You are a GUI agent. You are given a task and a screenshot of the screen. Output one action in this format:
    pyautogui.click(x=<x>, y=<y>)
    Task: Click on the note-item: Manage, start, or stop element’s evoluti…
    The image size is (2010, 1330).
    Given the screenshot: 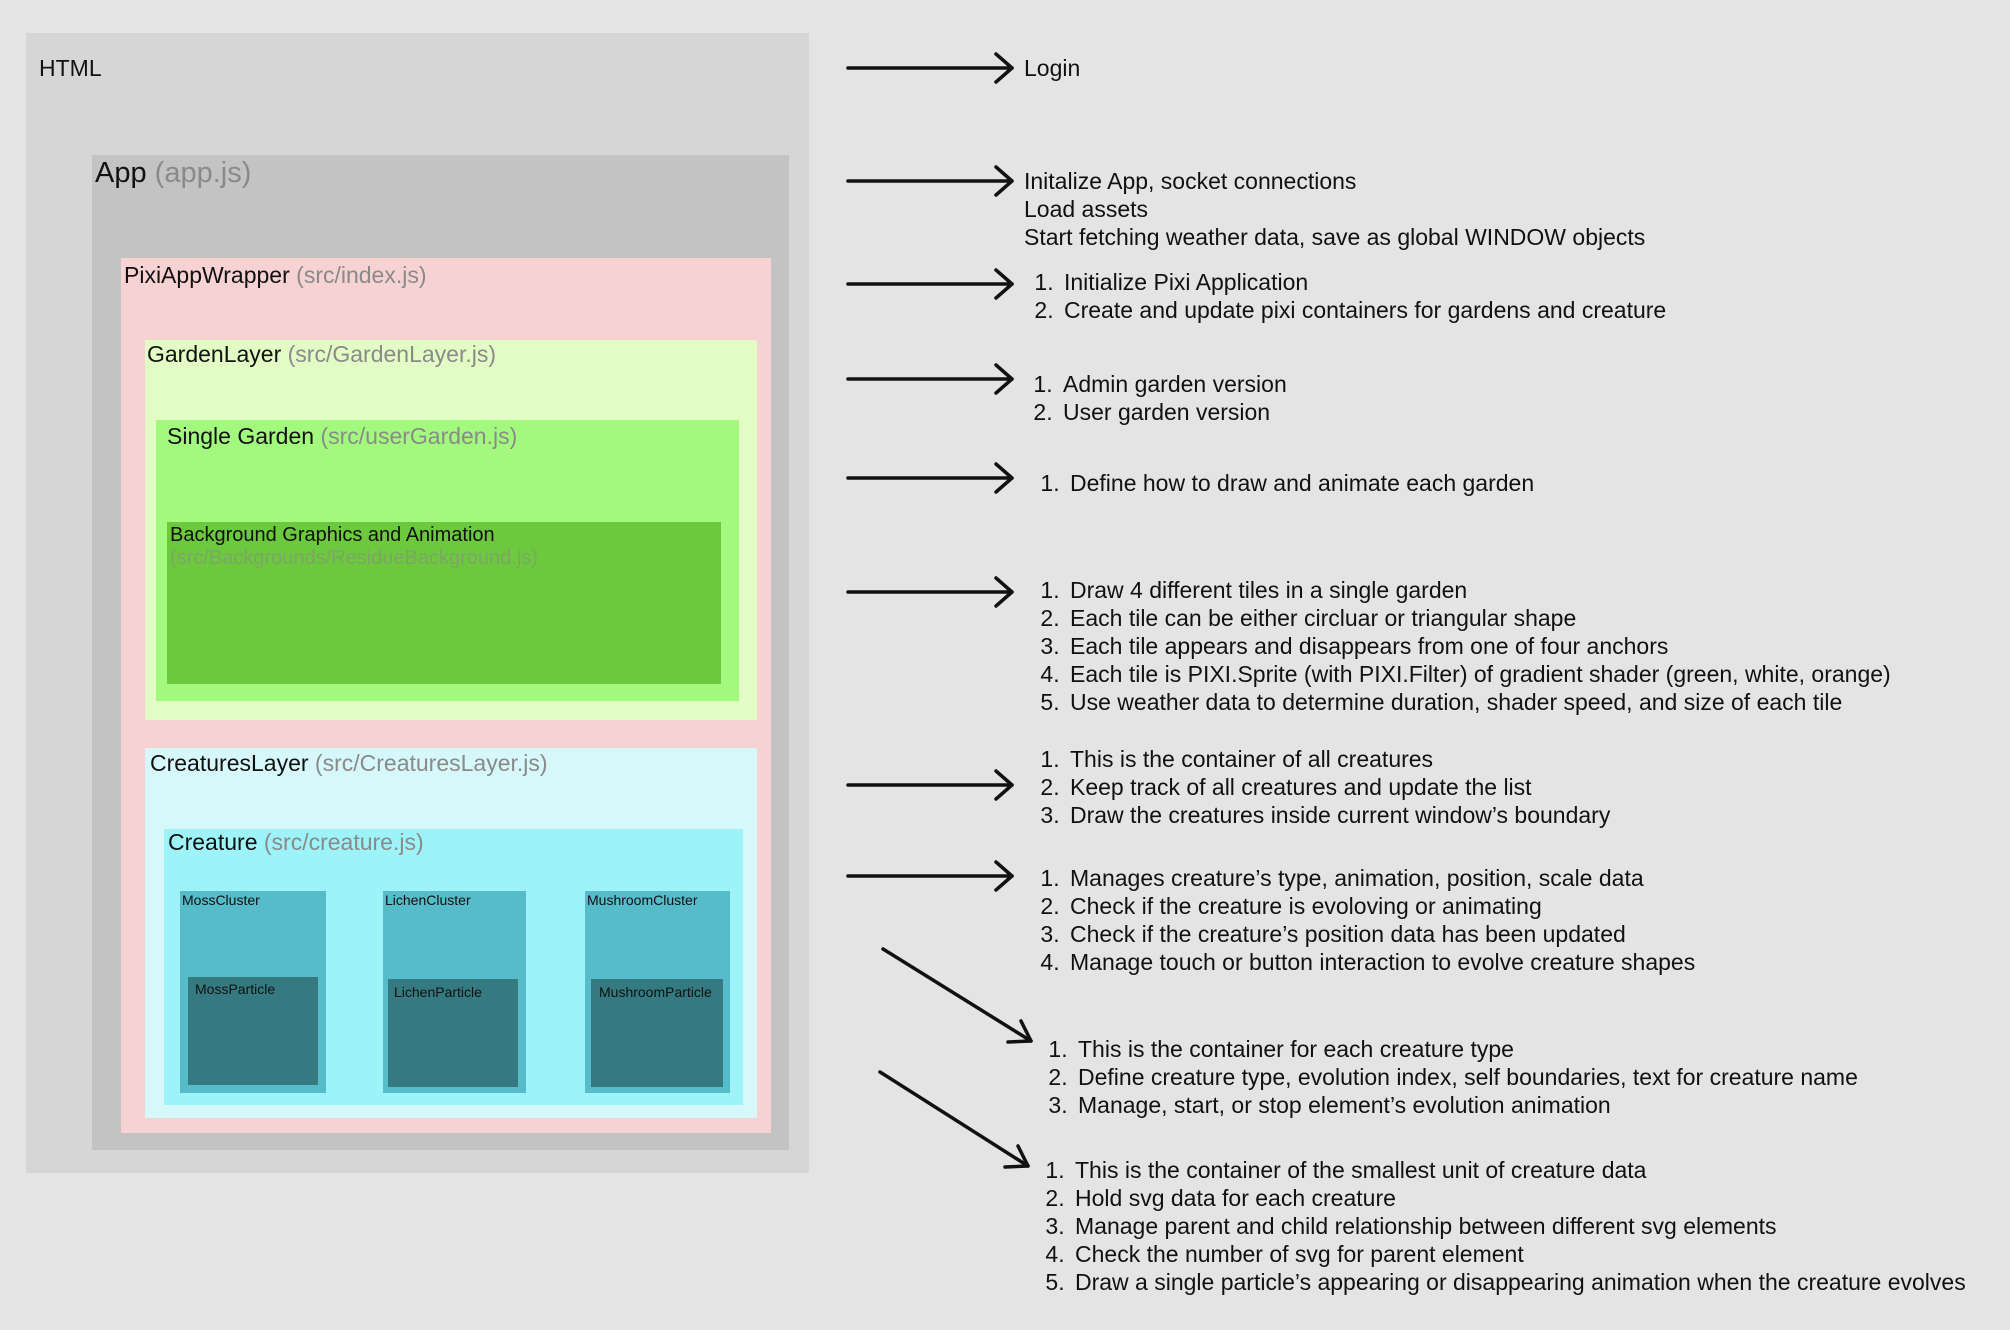 What is the action you would take?
    pyautogui.click(x=1466, y=1105)
    